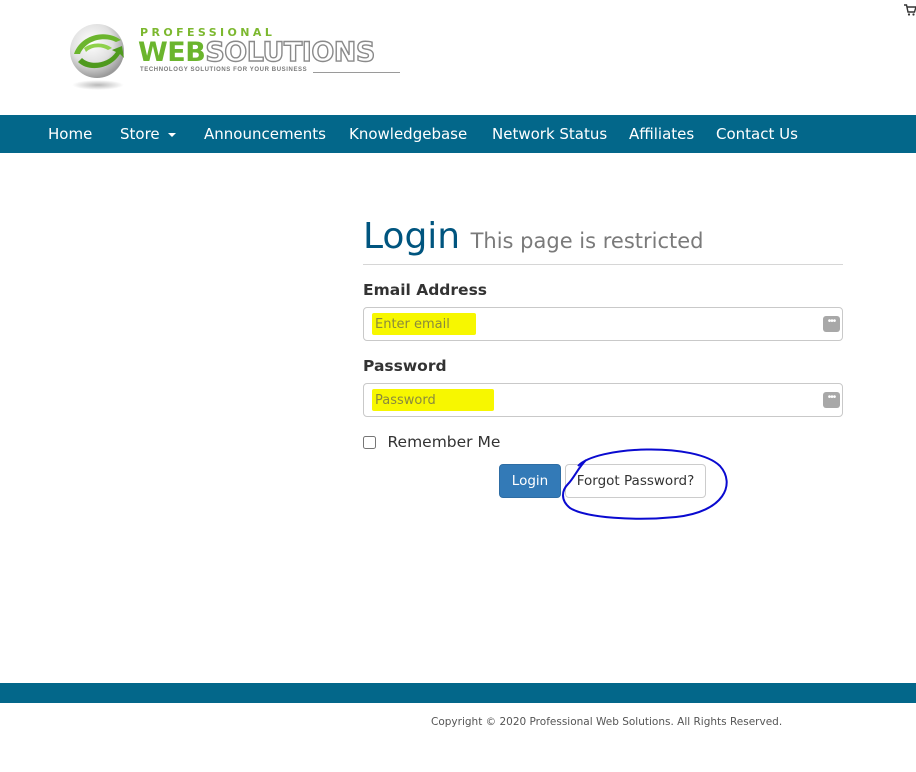 This screenshot has width=916, height=772. What do you see at coordinates (587, 241) in the screenshot?
I see `login-subtitle: This page is restricted` at bounding box center [587, 241].